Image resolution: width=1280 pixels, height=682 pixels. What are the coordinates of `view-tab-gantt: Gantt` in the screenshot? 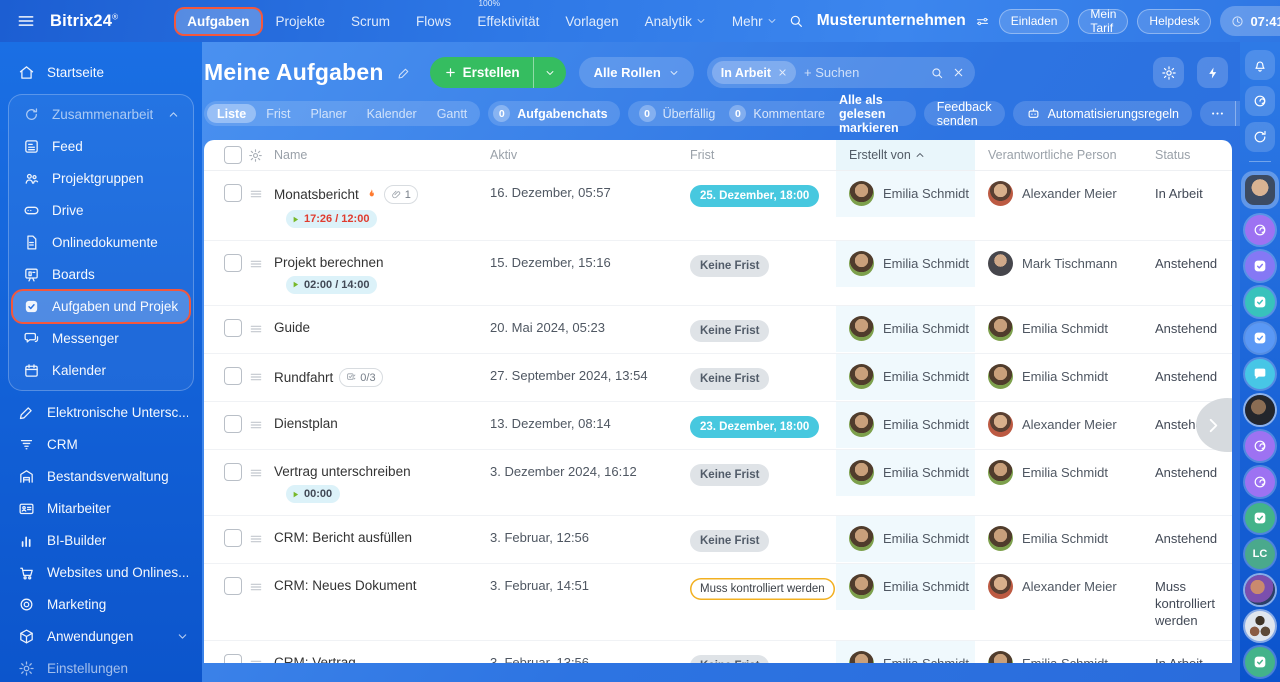 It's located at (452, 113).